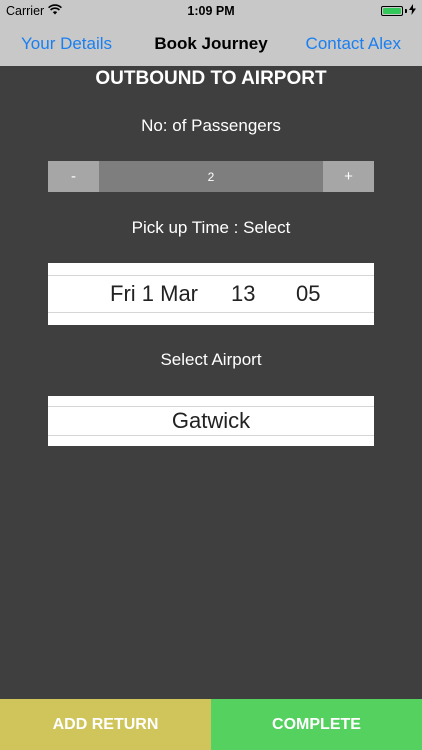 This screenshot has height=750, width=422. I want to click on passenger-stepper: - 2 +, so click(211, 176).